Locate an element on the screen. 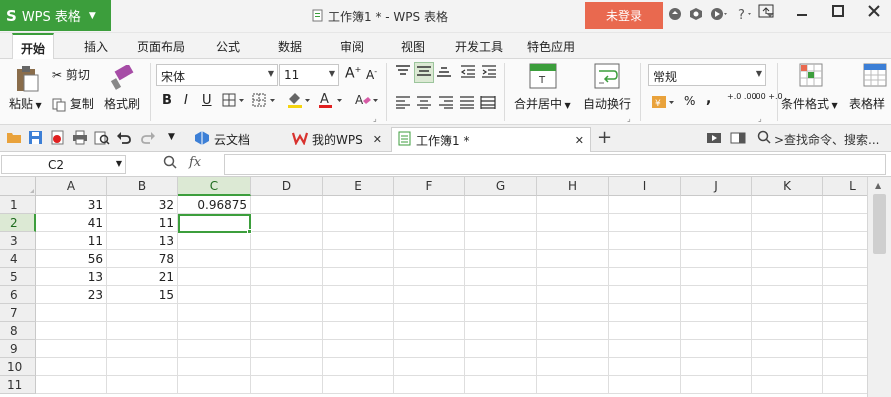  cell-c4 is located at coordinates (214, 259).